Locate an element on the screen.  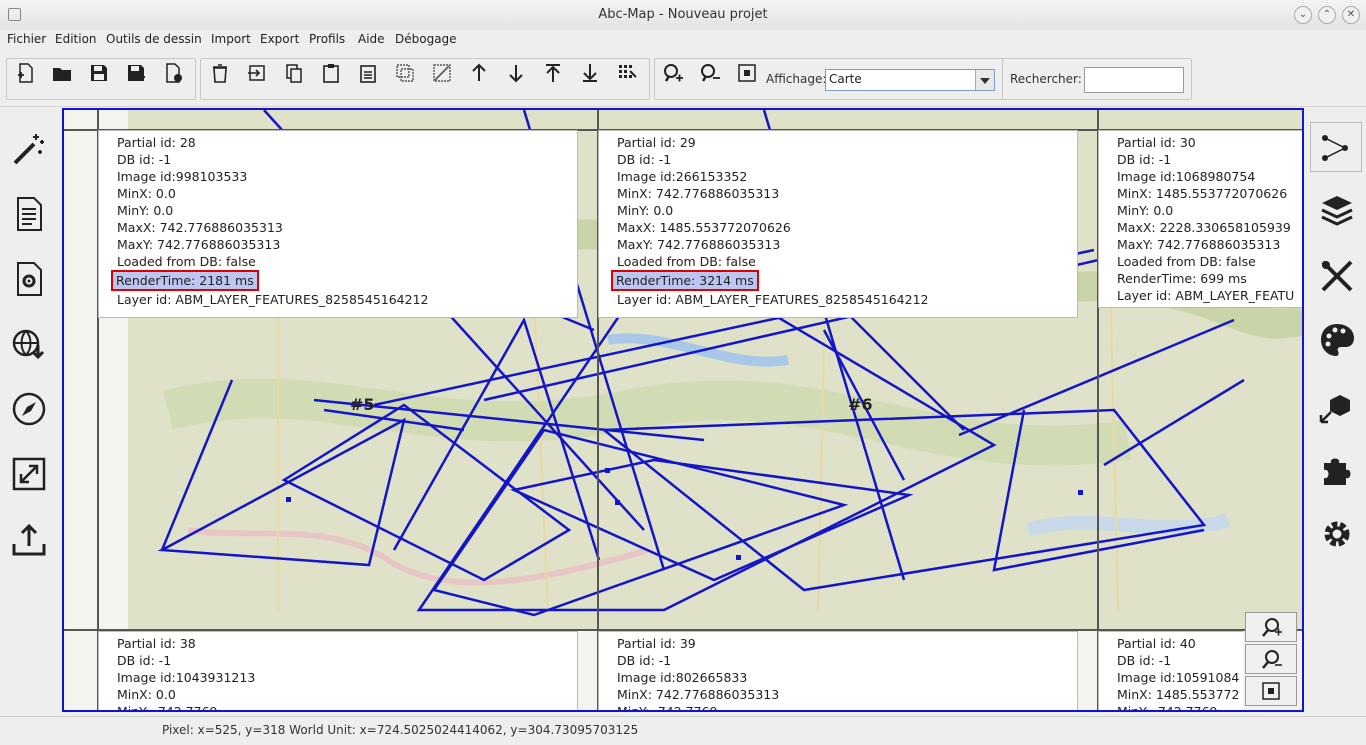
settings-button is located at coordinates (1337, 534).